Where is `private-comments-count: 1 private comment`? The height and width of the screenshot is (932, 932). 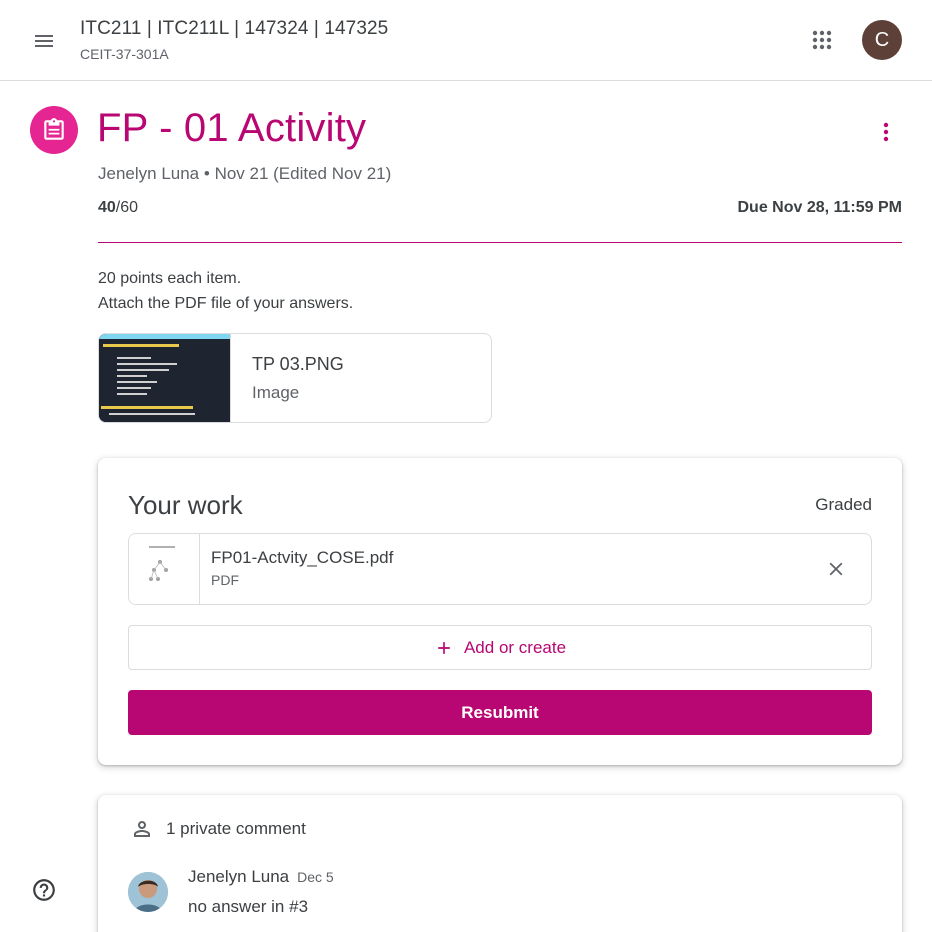 private-comments-count: 1 private comment is located at coordinates (236, 829).